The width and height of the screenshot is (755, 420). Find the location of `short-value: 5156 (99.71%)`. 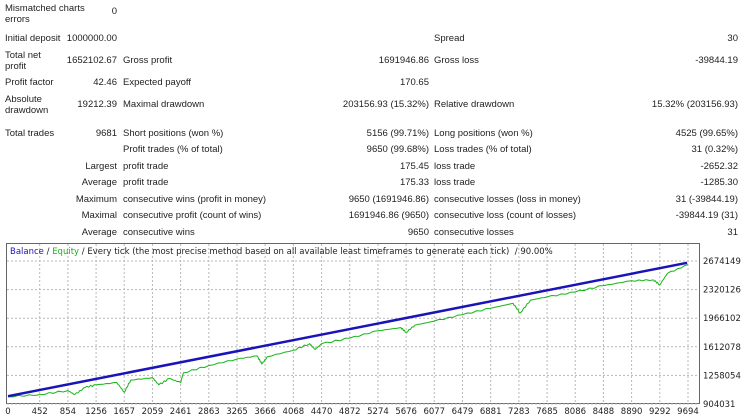

short-value: 5156 (99.71%) is located at coordinates (397, 133).